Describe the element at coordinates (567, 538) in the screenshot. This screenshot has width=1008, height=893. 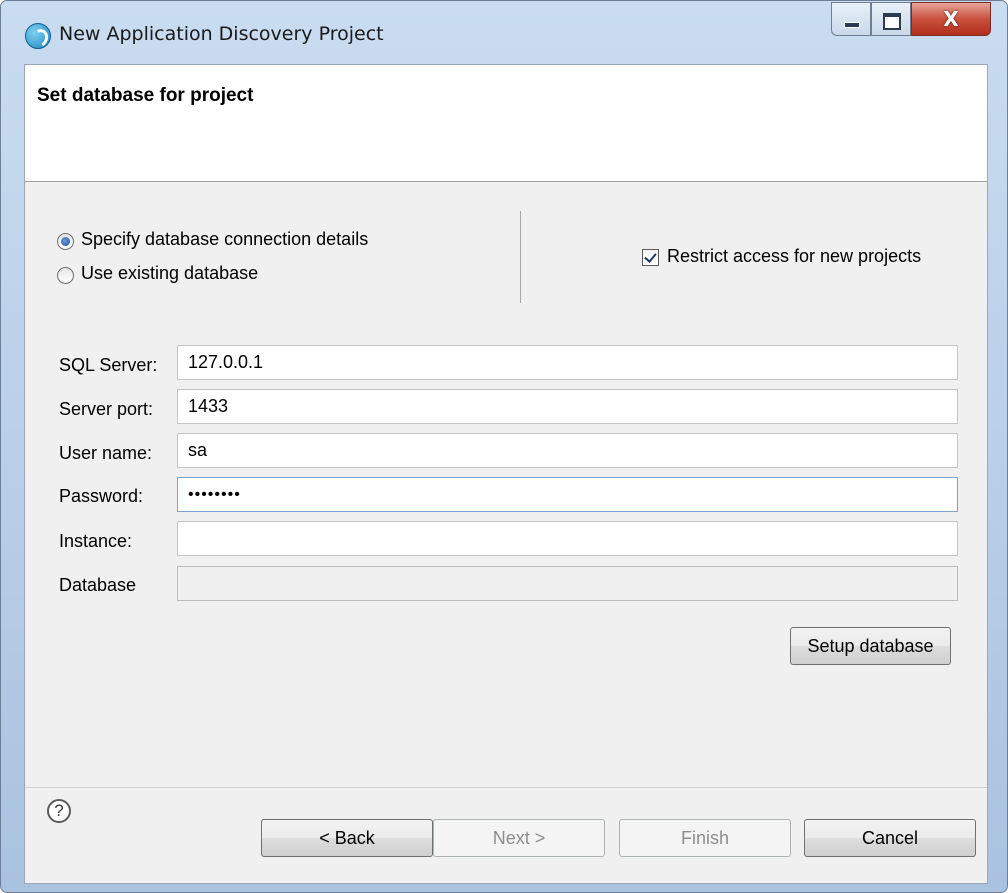
I see `instance-field` at that location.